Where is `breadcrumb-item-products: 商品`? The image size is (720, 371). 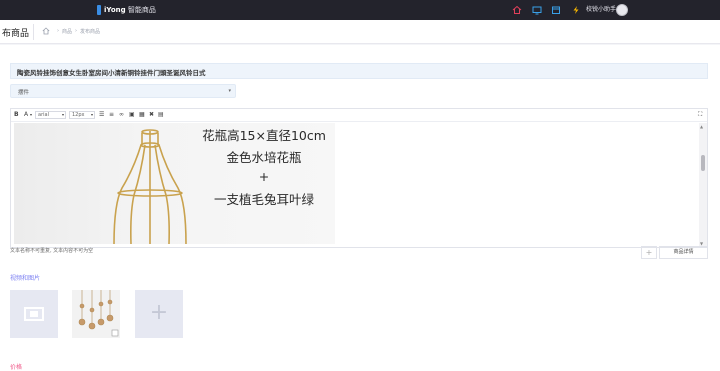
breadcrumb-item-products: 商品 is located at coordinates (67, 31).